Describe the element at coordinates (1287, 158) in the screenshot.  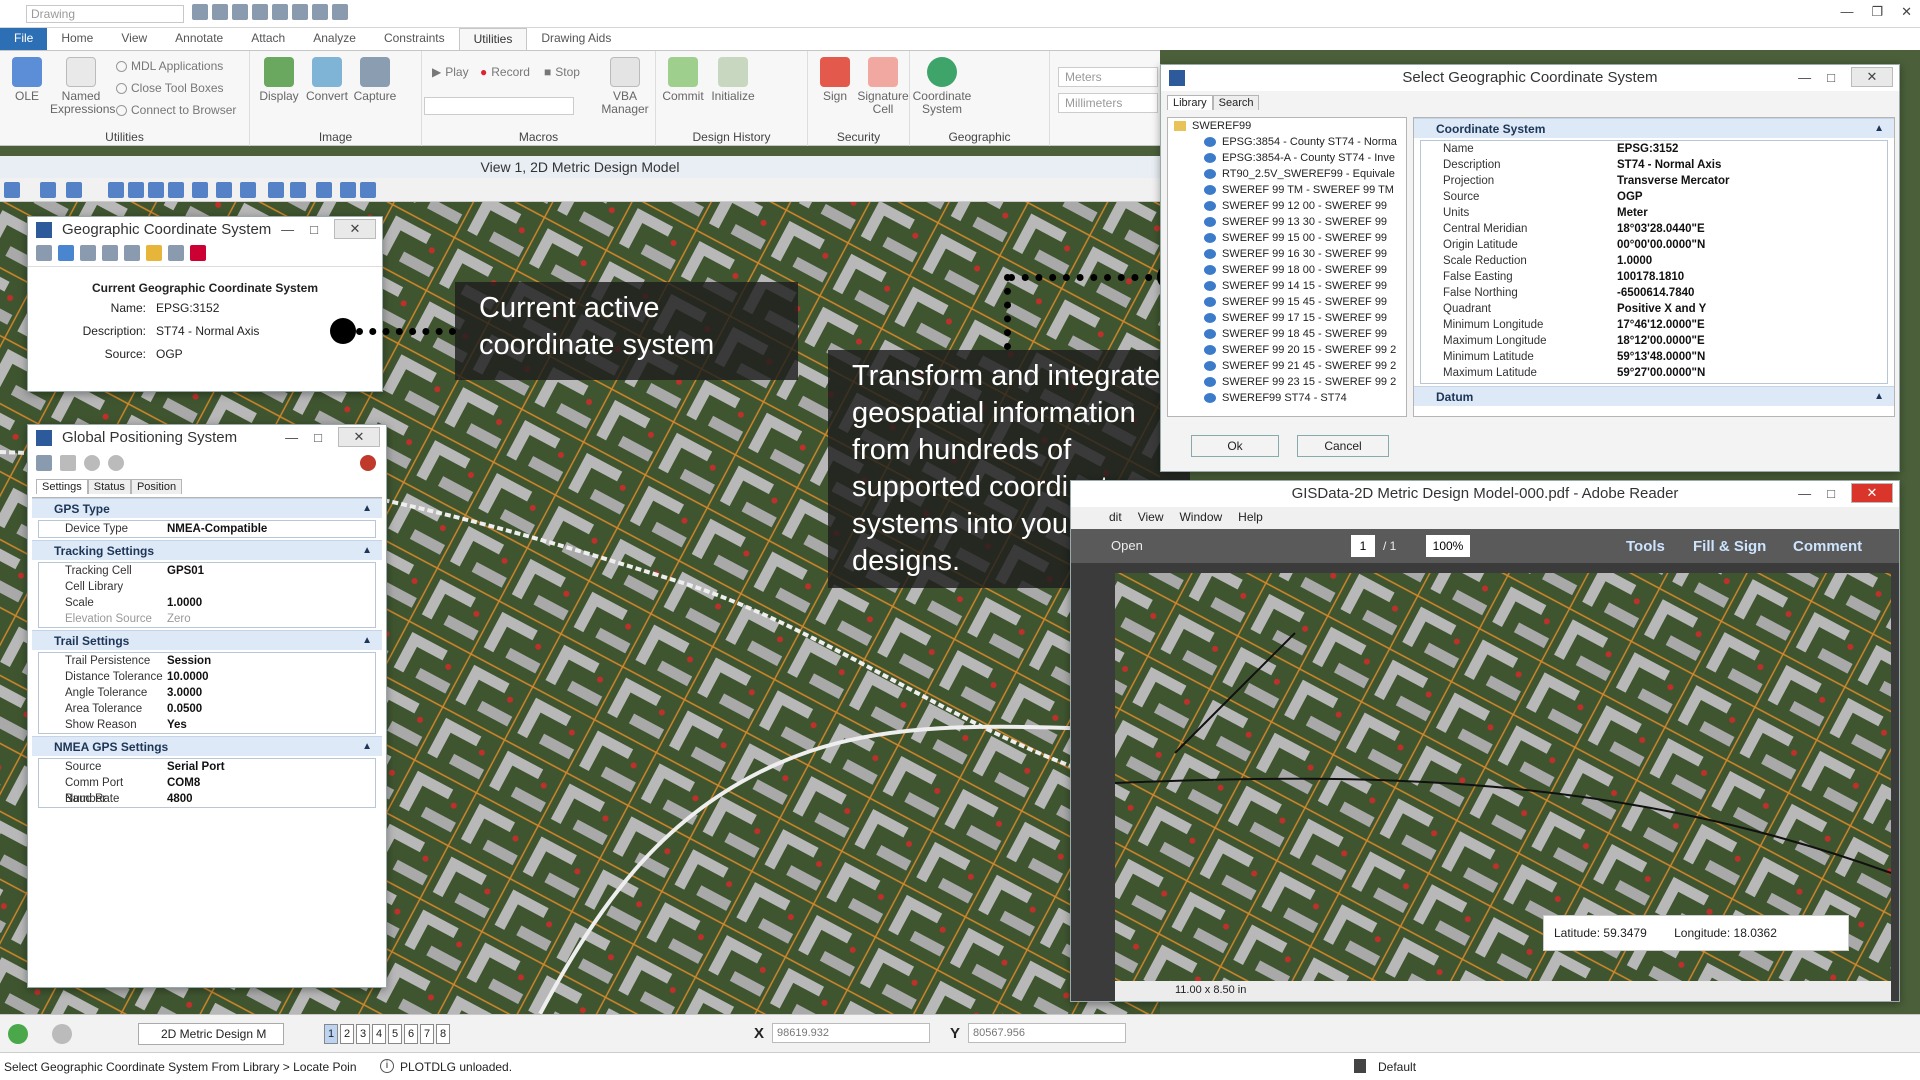
I see `tree-item: EPSG:3854-A - County ST74 - Inve` at that location.